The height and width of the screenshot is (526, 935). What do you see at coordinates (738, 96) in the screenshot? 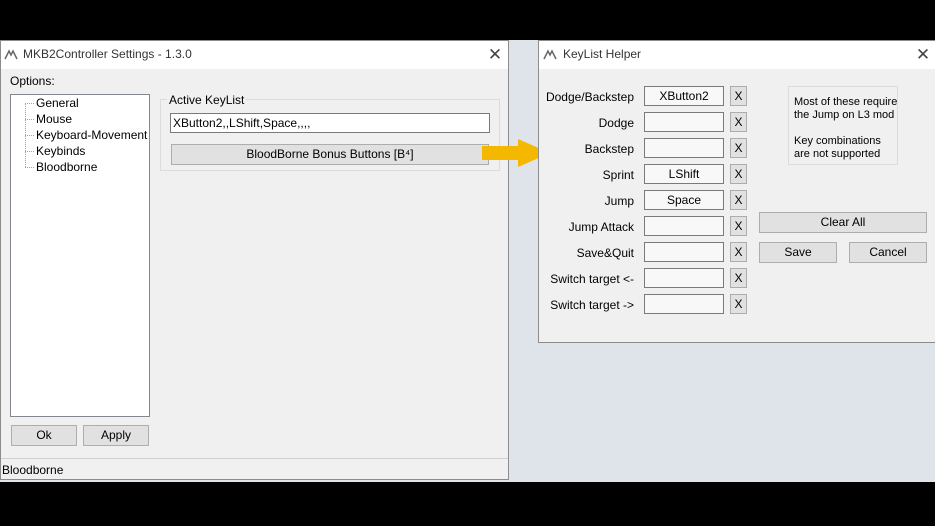
I see `row-clear-button-dodge-backstep: X` at bounding box center [738, 96].